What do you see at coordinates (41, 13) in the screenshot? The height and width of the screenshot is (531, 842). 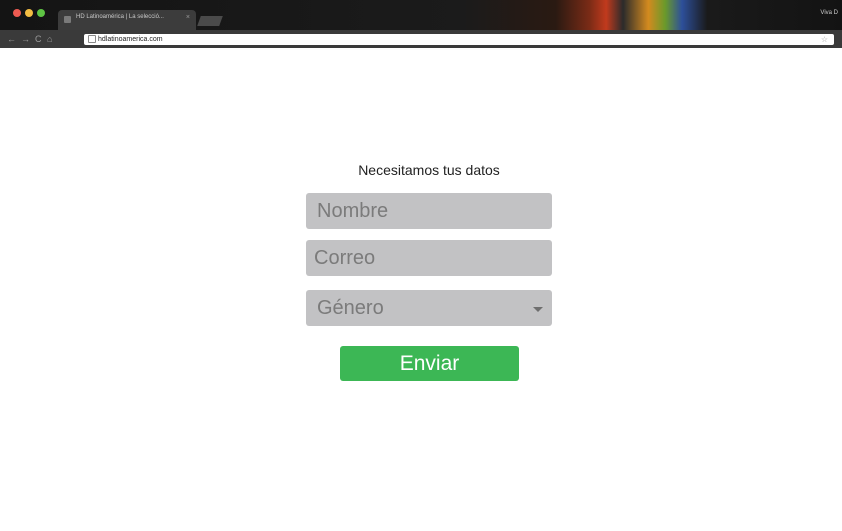 I see `maximize-window-button` at bounding box center [41, 13].